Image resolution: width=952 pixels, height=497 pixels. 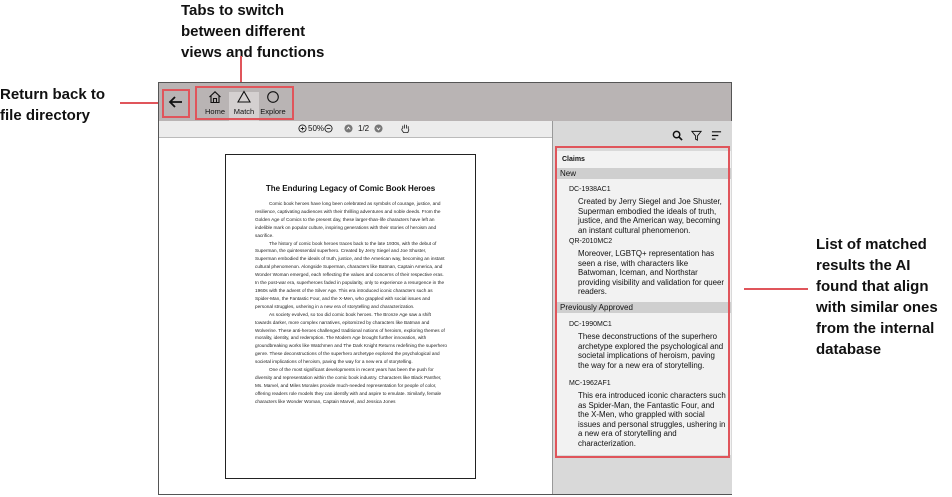 What do you see at coordinates (696, 135) in the screenshot?
I see `filter-icon` at bounding box center [696, 135].